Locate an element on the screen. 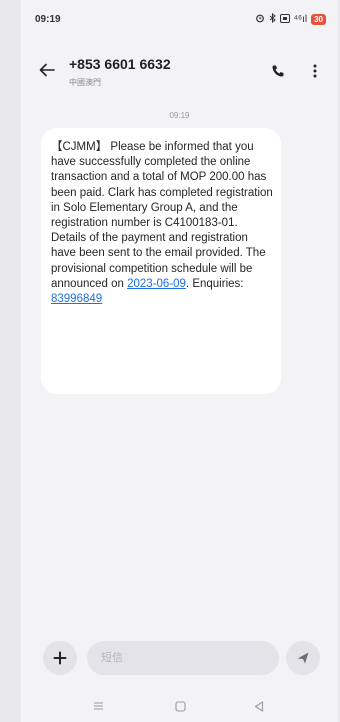  more-button is located at coordinates (315, 71).